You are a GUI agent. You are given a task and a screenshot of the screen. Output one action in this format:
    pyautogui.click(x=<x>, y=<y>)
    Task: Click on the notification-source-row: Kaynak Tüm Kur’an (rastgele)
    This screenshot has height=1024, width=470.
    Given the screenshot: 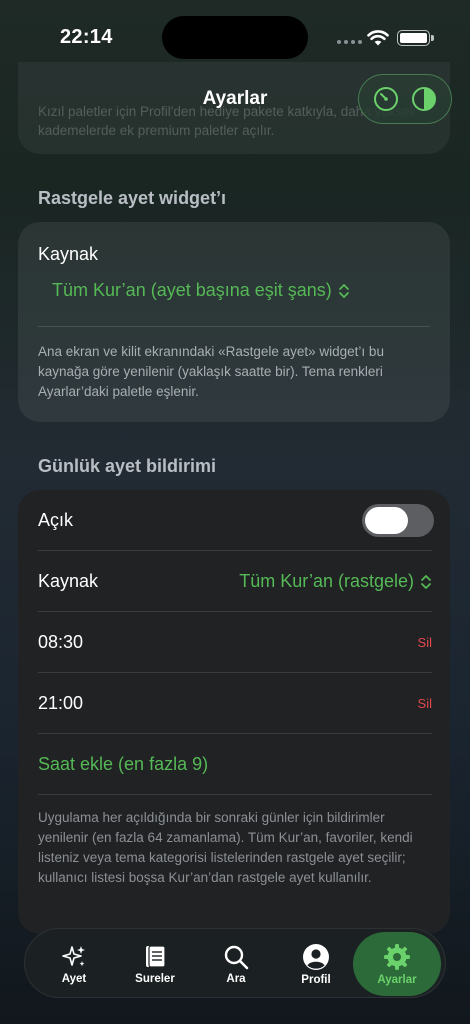 What is the action you would take?
    pyautogui.click(x=244, y=581)
    